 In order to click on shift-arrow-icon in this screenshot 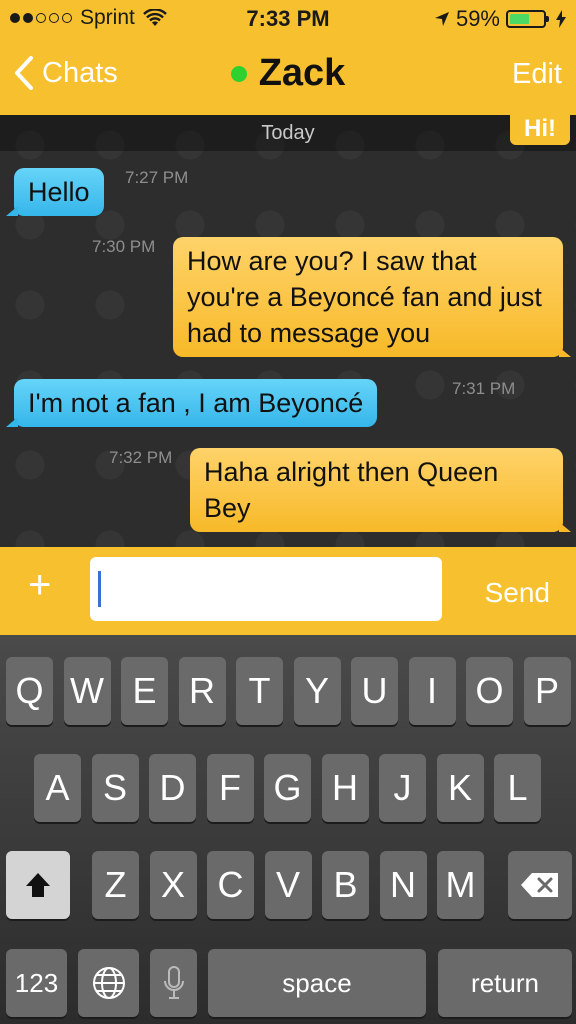, I will do `click(38, 885)`.